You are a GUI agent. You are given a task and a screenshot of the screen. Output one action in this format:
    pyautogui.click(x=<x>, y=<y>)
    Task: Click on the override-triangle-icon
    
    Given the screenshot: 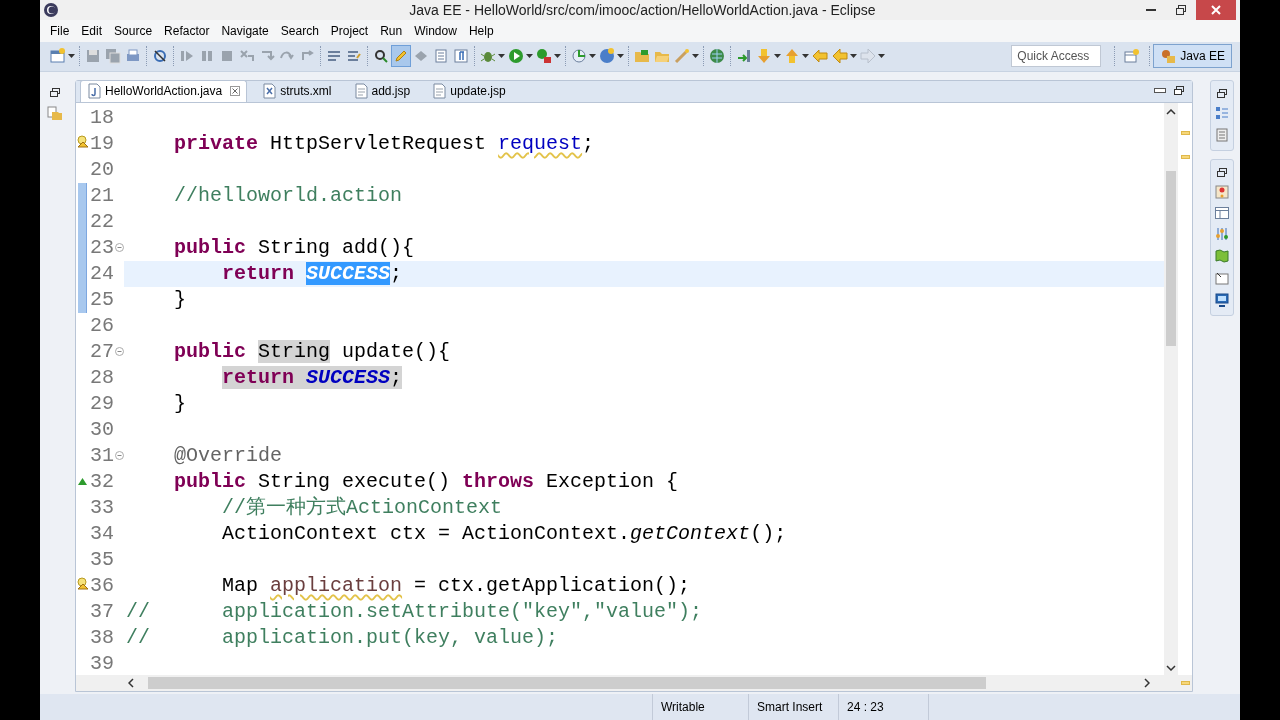 What is the action you would take?
    pyautogui.click(x=82, y=481)
    